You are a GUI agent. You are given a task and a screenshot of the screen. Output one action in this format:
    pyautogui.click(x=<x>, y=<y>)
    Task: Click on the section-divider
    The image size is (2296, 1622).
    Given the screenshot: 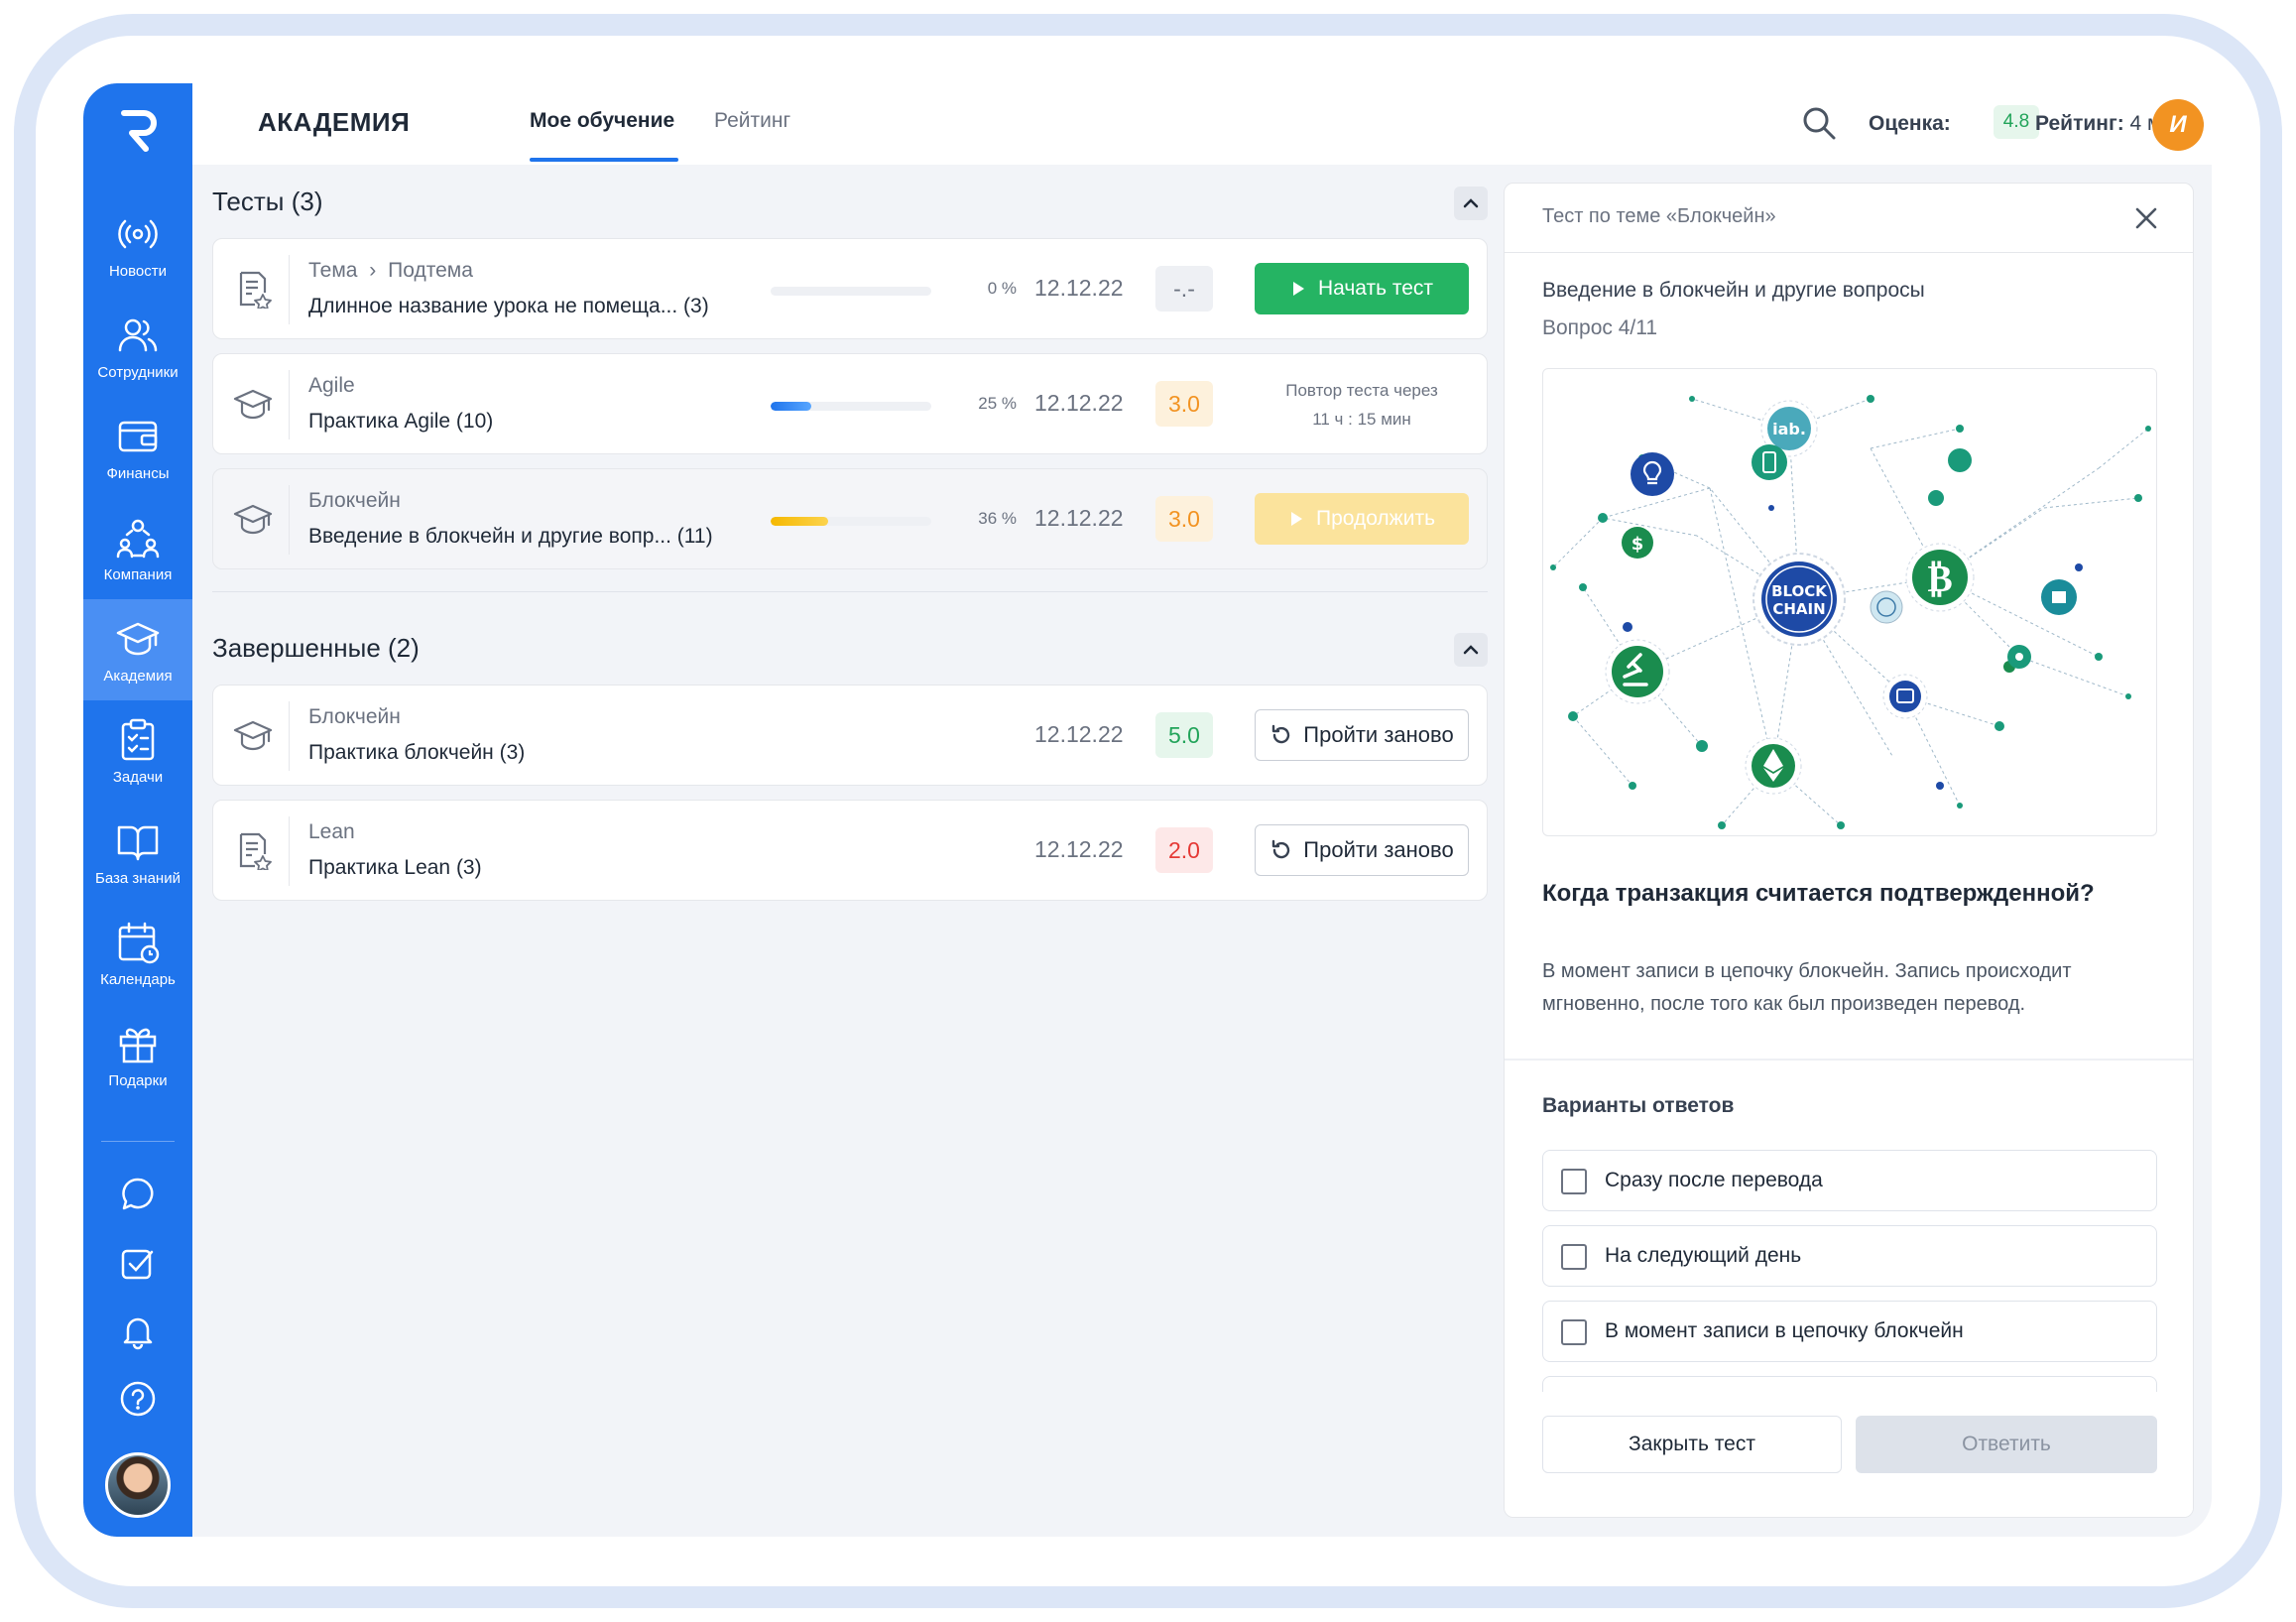 What is the action you would take?
    pyautogui.click(x=850, y=591)
    